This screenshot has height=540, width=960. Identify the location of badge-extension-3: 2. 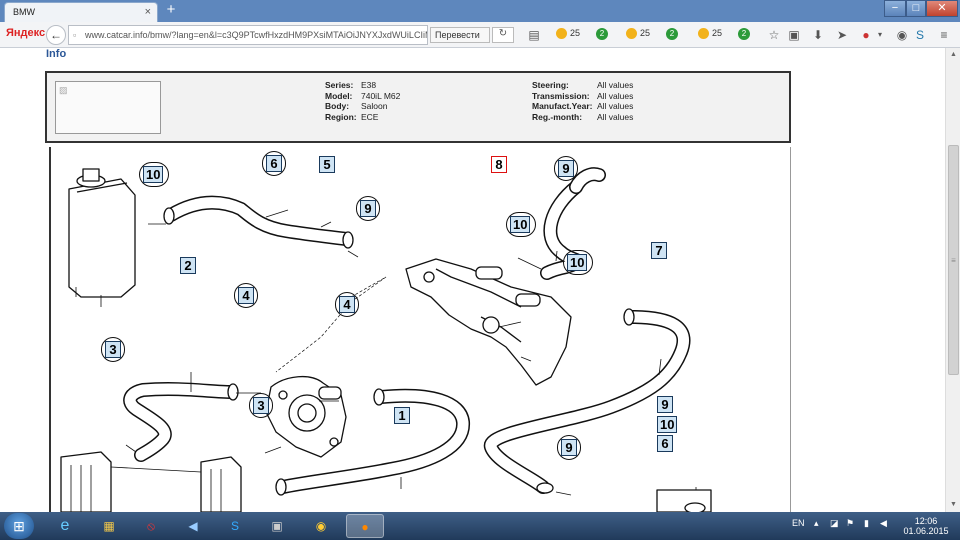
(744, 35).